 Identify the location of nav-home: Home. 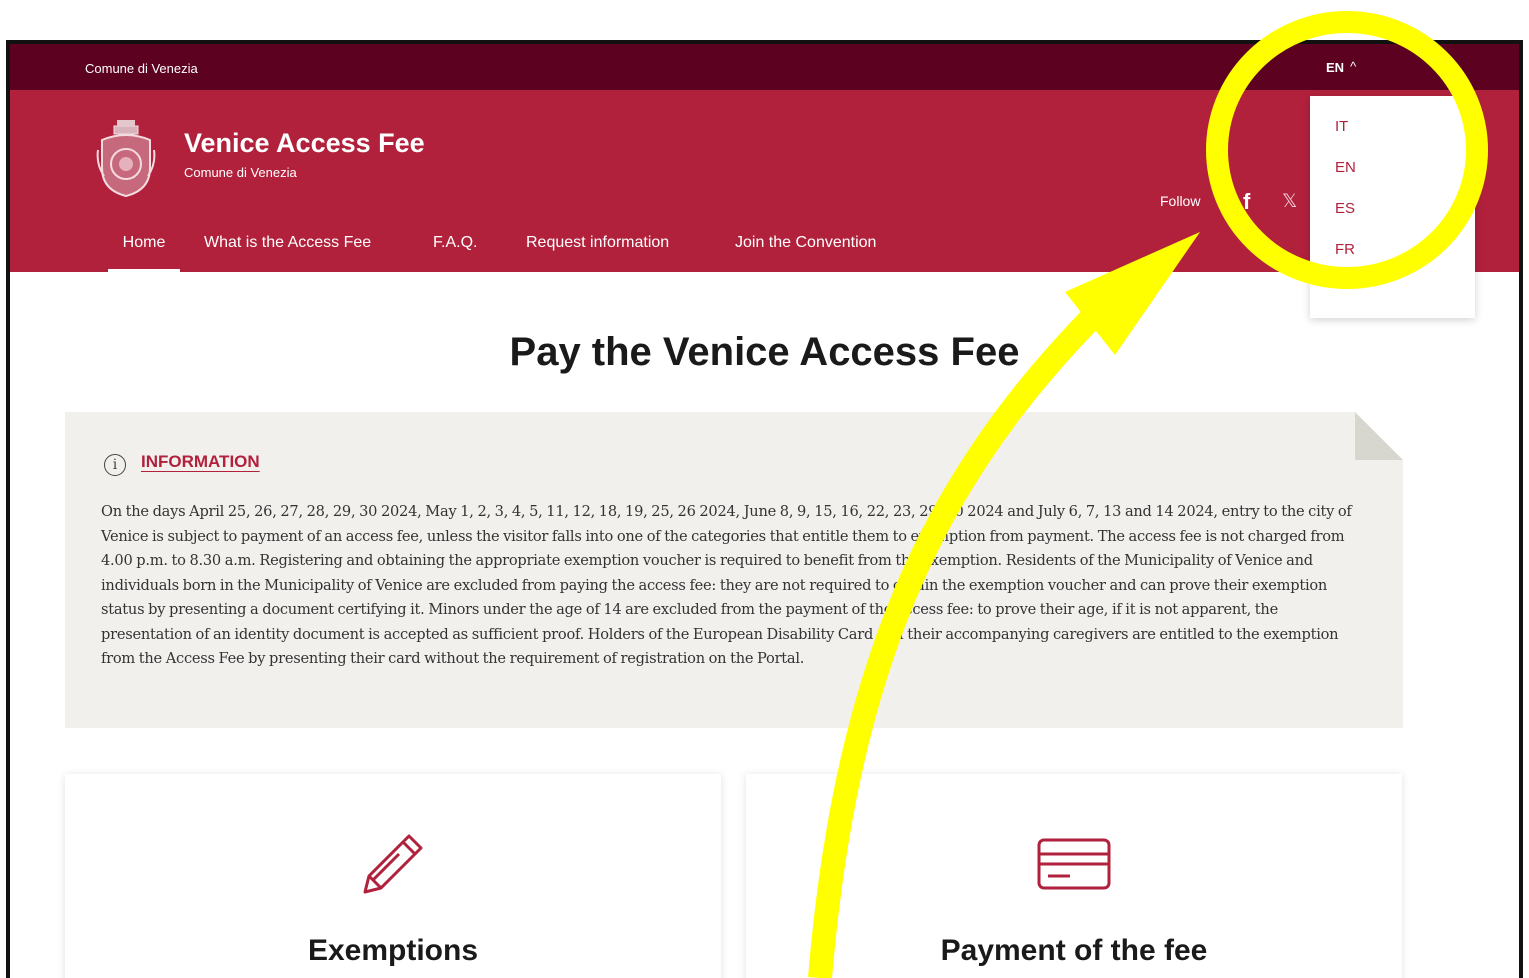
(144, 252).